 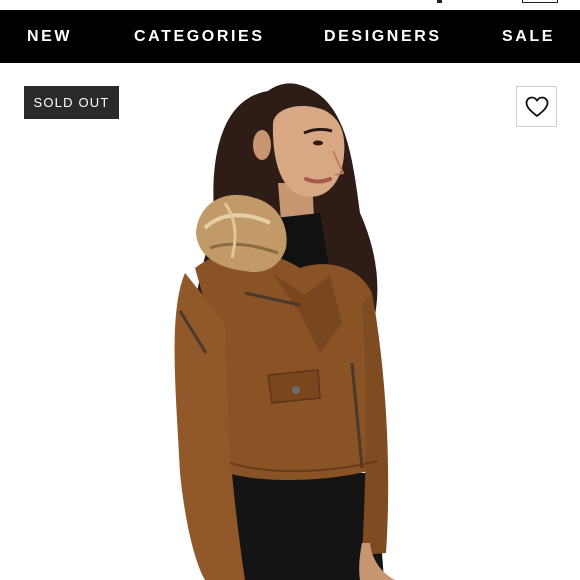 I want to click on nav-item-designers: DESIGNERS, so click(x=383, y=36).